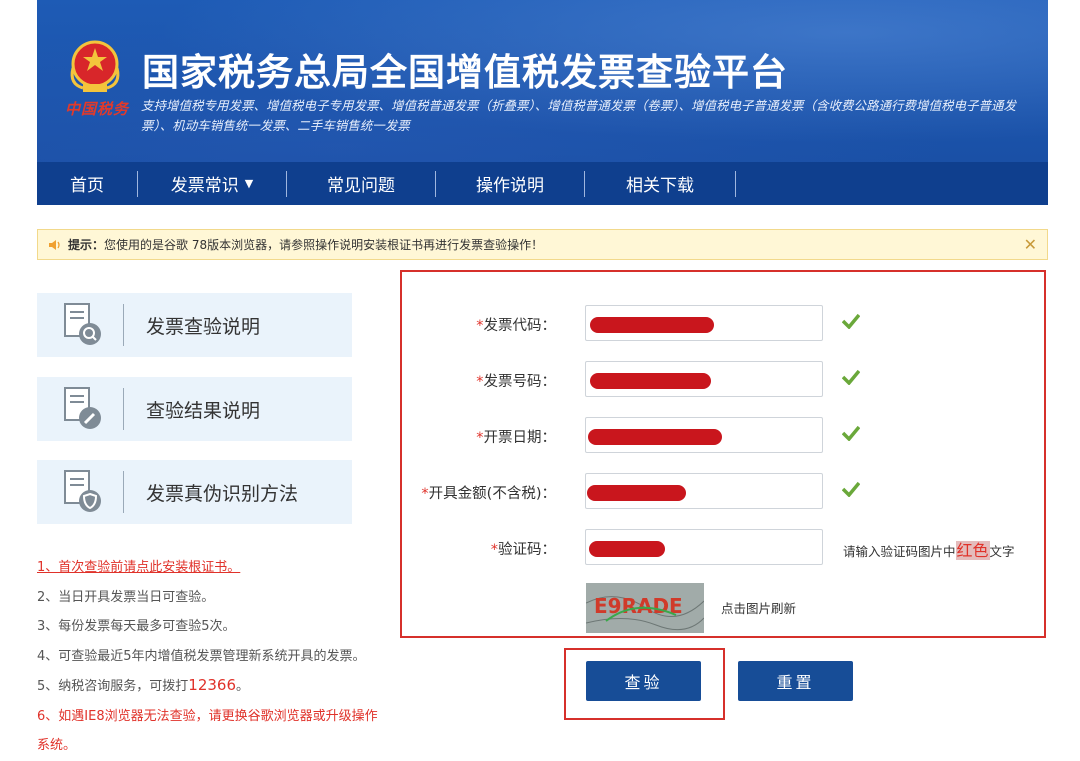 This screenshot has height=761, width=1080. I want to click on sidebar-card-label: 发票真伪识别方法, so click(222, 493).